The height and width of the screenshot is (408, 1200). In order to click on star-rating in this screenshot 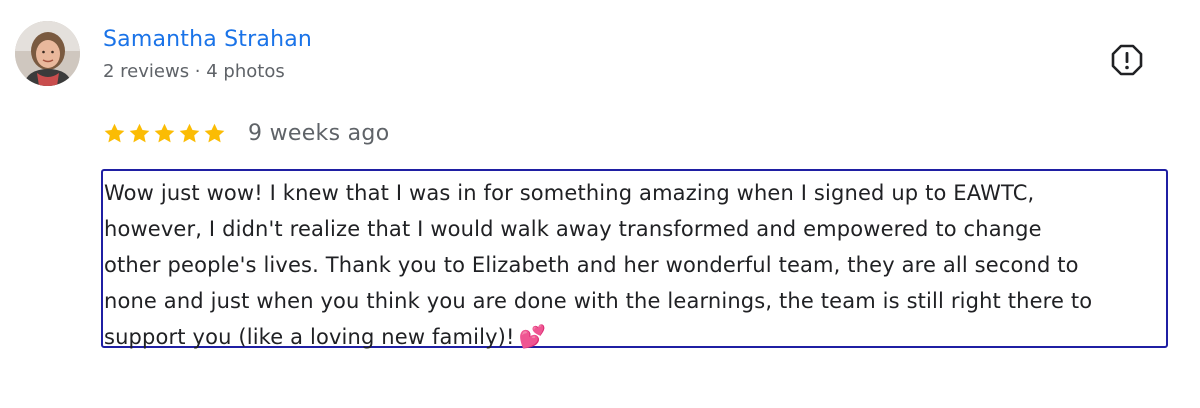, I will do `click(164, 133)`.